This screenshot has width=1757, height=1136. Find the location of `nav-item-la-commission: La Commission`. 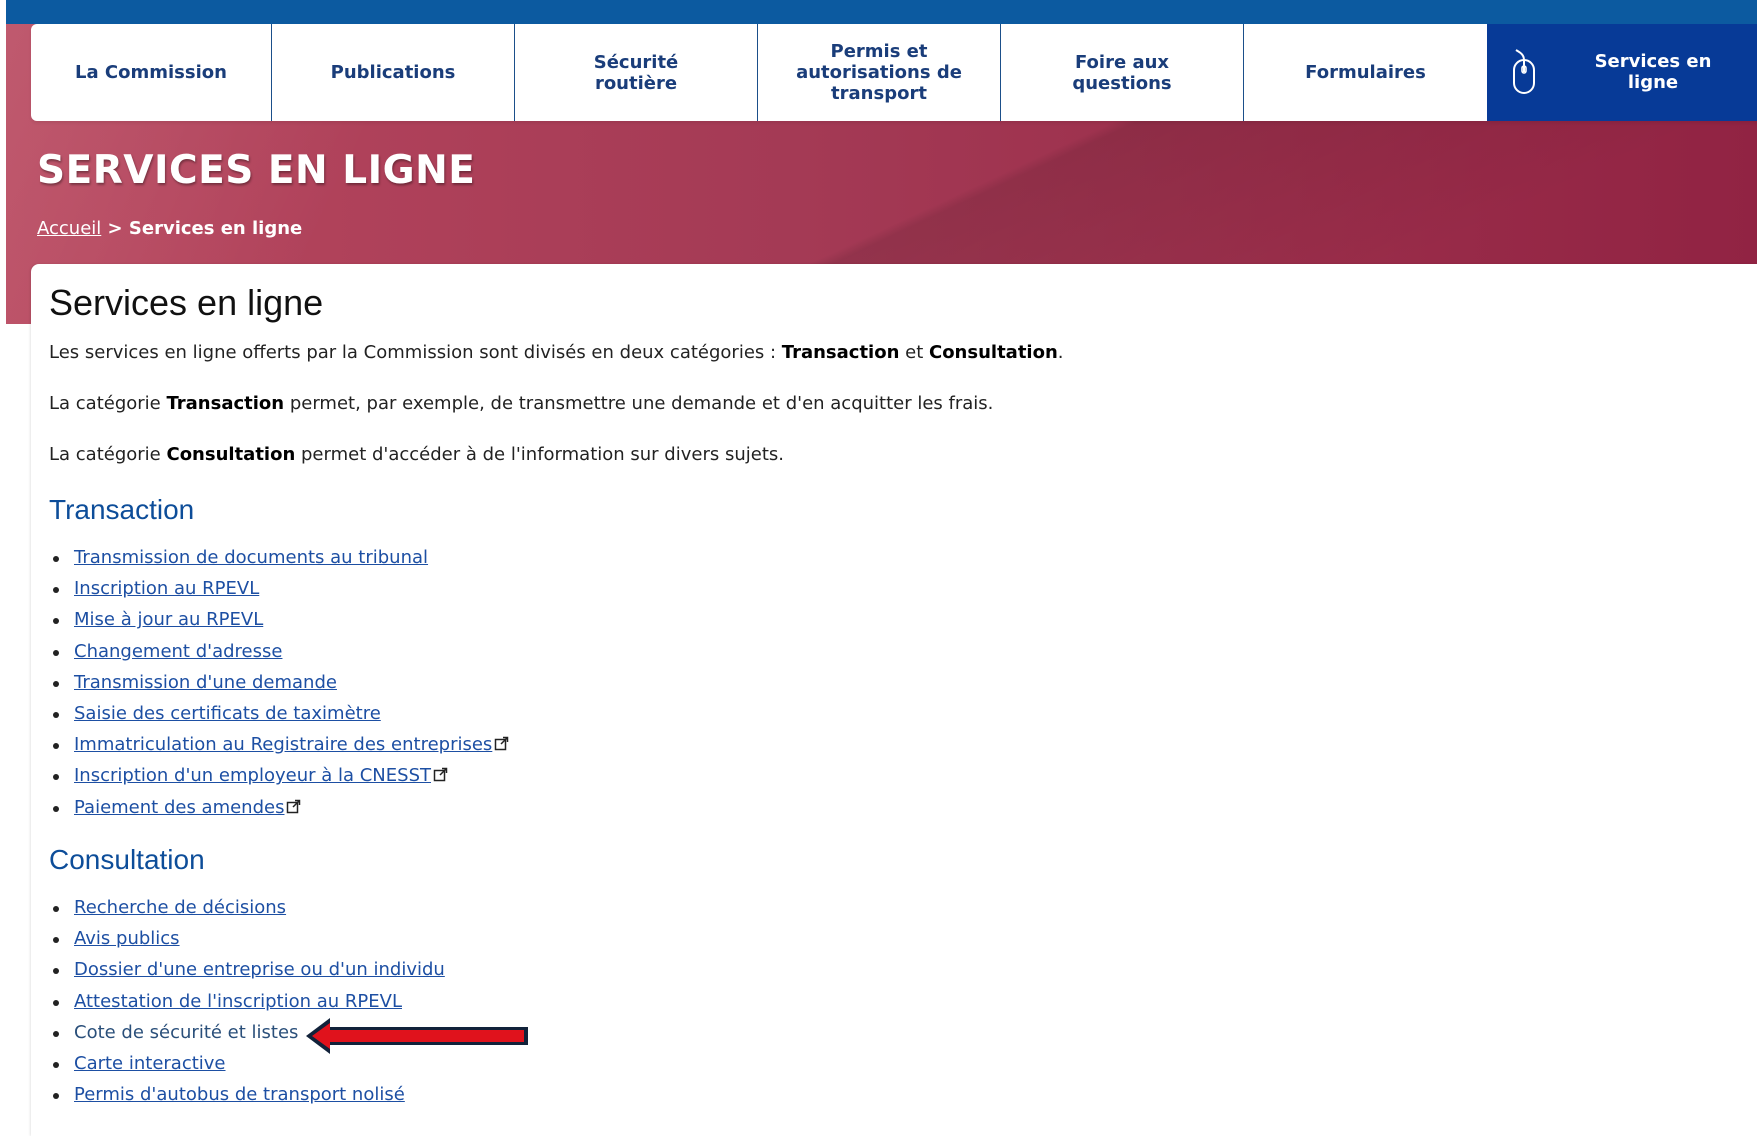

nav-item-la-commission: La Commission is located at coordinates (151, 72).